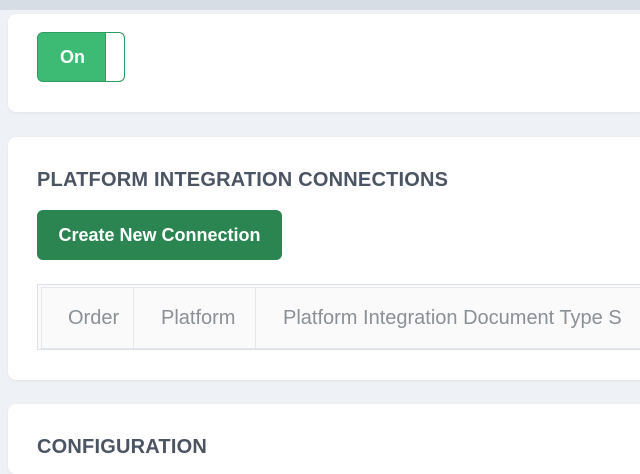  Describe the element at coordinates (114, 57) in the screenshot. I see `toggle-knob` at that location.